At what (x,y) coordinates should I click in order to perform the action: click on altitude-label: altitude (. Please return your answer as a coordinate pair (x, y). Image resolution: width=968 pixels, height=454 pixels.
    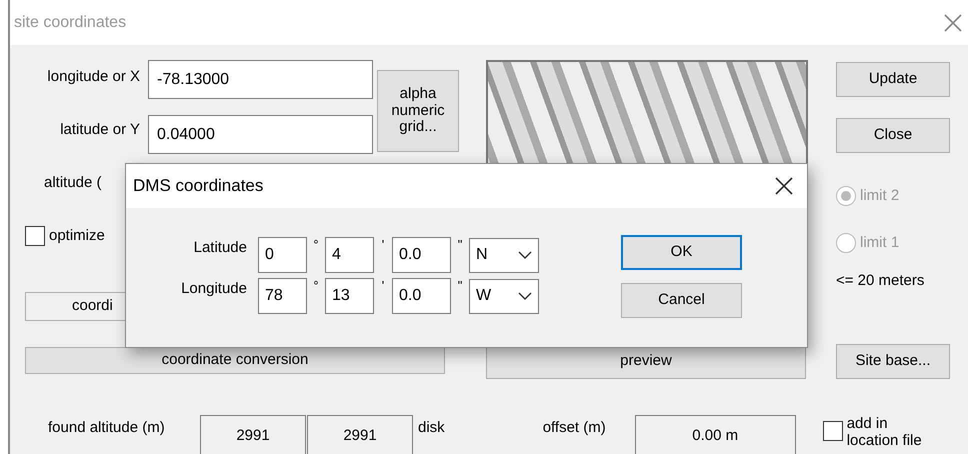
    Looking at the image, I should click on (73, 183).